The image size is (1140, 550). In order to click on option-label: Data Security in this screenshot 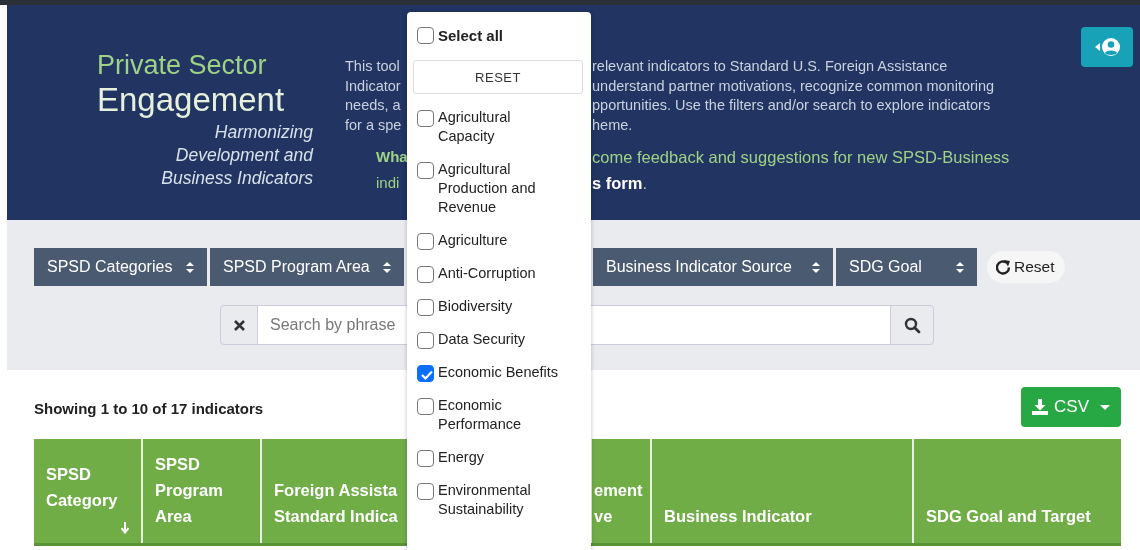, I will do `click(482, 339)`.